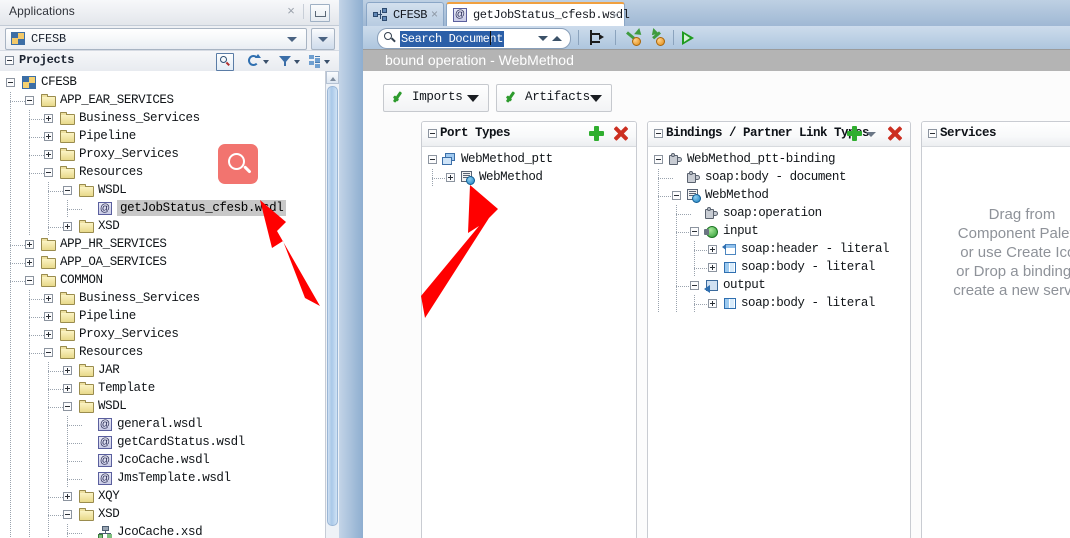  I want to click on tree-item-getcardstatus-wsdl: @ getCardStatus.wsdl, so click(163, 443).